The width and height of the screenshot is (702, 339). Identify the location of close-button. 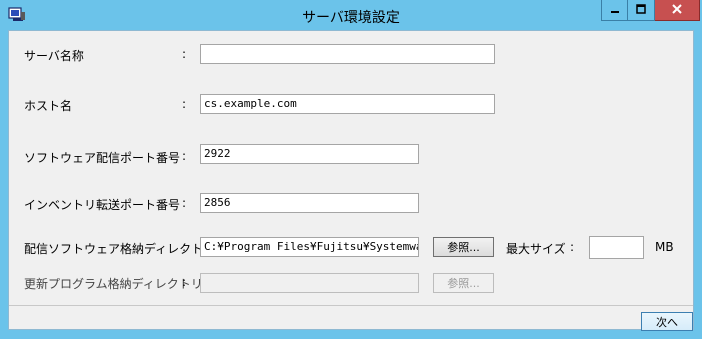
(677, 10).